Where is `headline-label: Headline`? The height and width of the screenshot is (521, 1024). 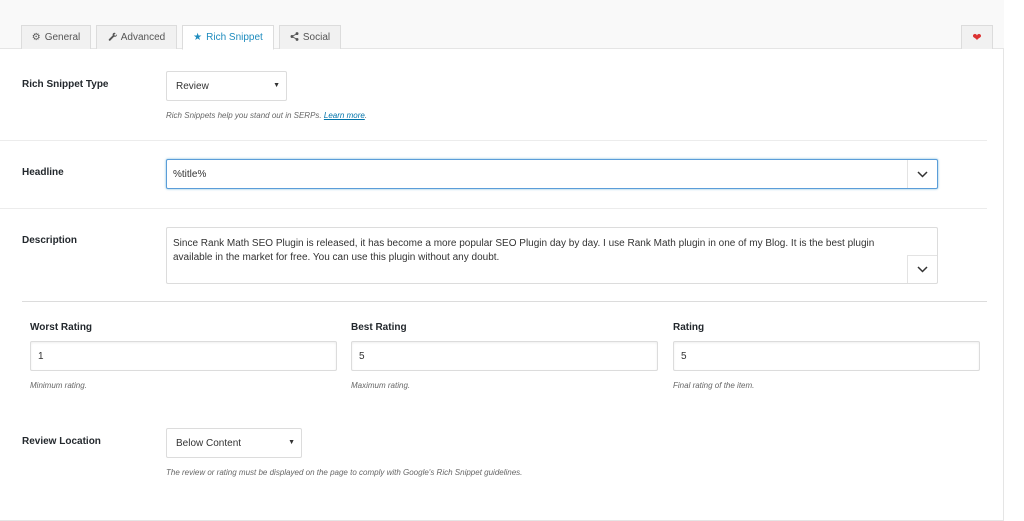 headline-label: Headline is located at coordinates (43, 172).